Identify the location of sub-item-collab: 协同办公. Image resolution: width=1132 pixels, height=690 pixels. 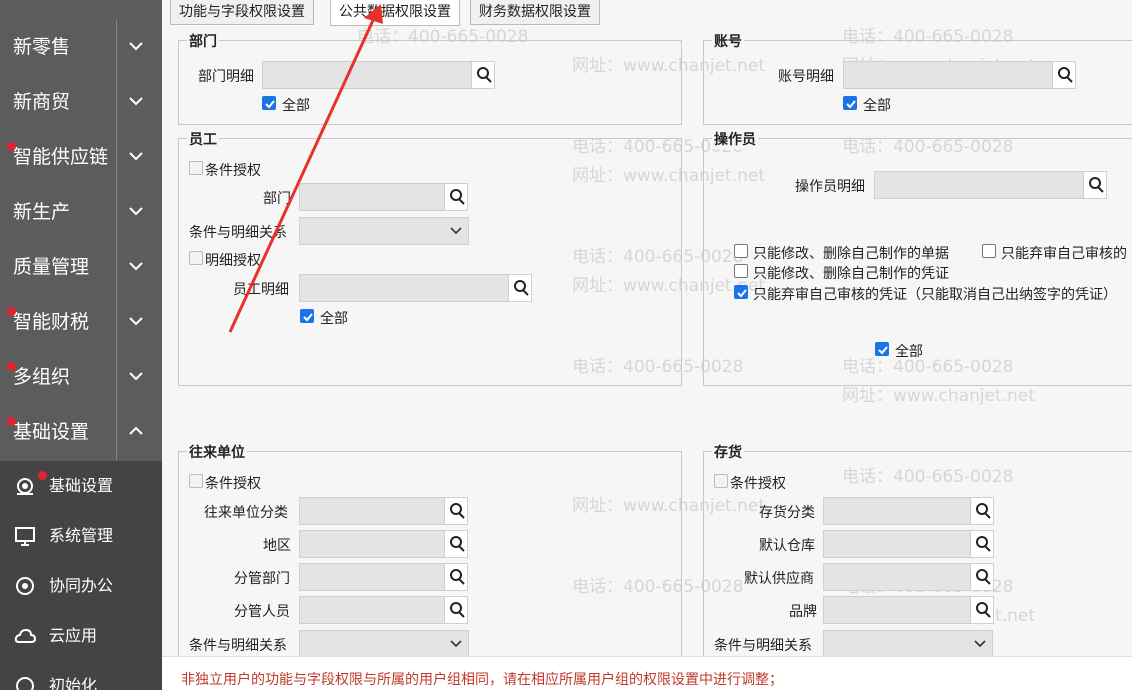
(81, 586).